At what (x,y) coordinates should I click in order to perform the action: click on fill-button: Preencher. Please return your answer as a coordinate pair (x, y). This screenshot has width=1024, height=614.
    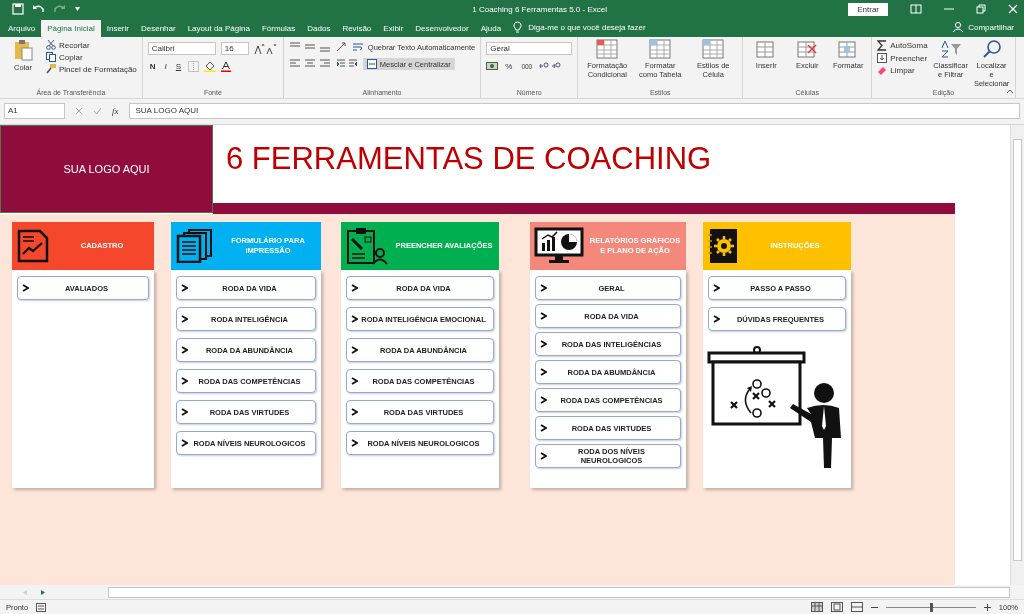
    Looking at the image, I should click on (909, 58).